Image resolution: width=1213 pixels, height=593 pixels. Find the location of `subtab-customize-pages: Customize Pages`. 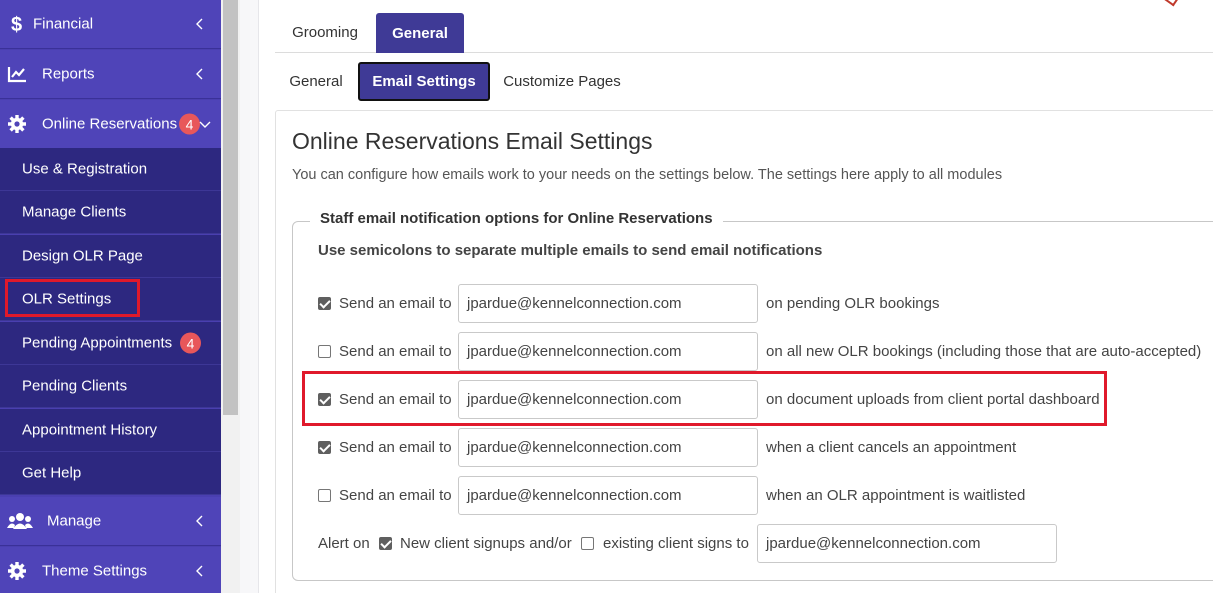

subtab-customize-pages: Customize Pages is located at coordinates (562, 81).